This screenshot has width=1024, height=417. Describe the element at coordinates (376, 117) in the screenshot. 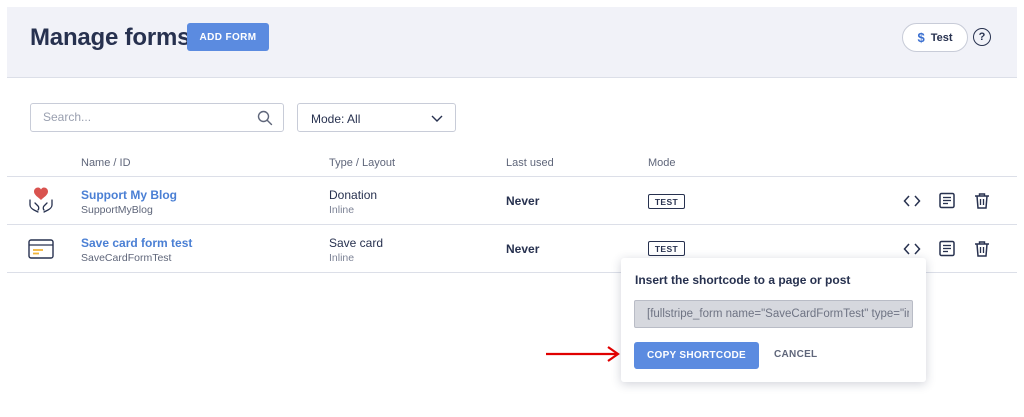

I see `mode-filter-select: Mode: All` at that location.